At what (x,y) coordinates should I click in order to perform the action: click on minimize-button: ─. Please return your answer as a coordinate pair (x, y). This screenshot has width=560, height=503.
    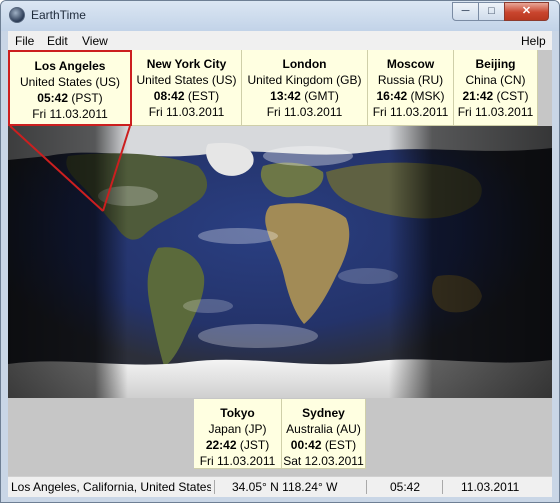
    Looking at the image, I should click on (465, 11).